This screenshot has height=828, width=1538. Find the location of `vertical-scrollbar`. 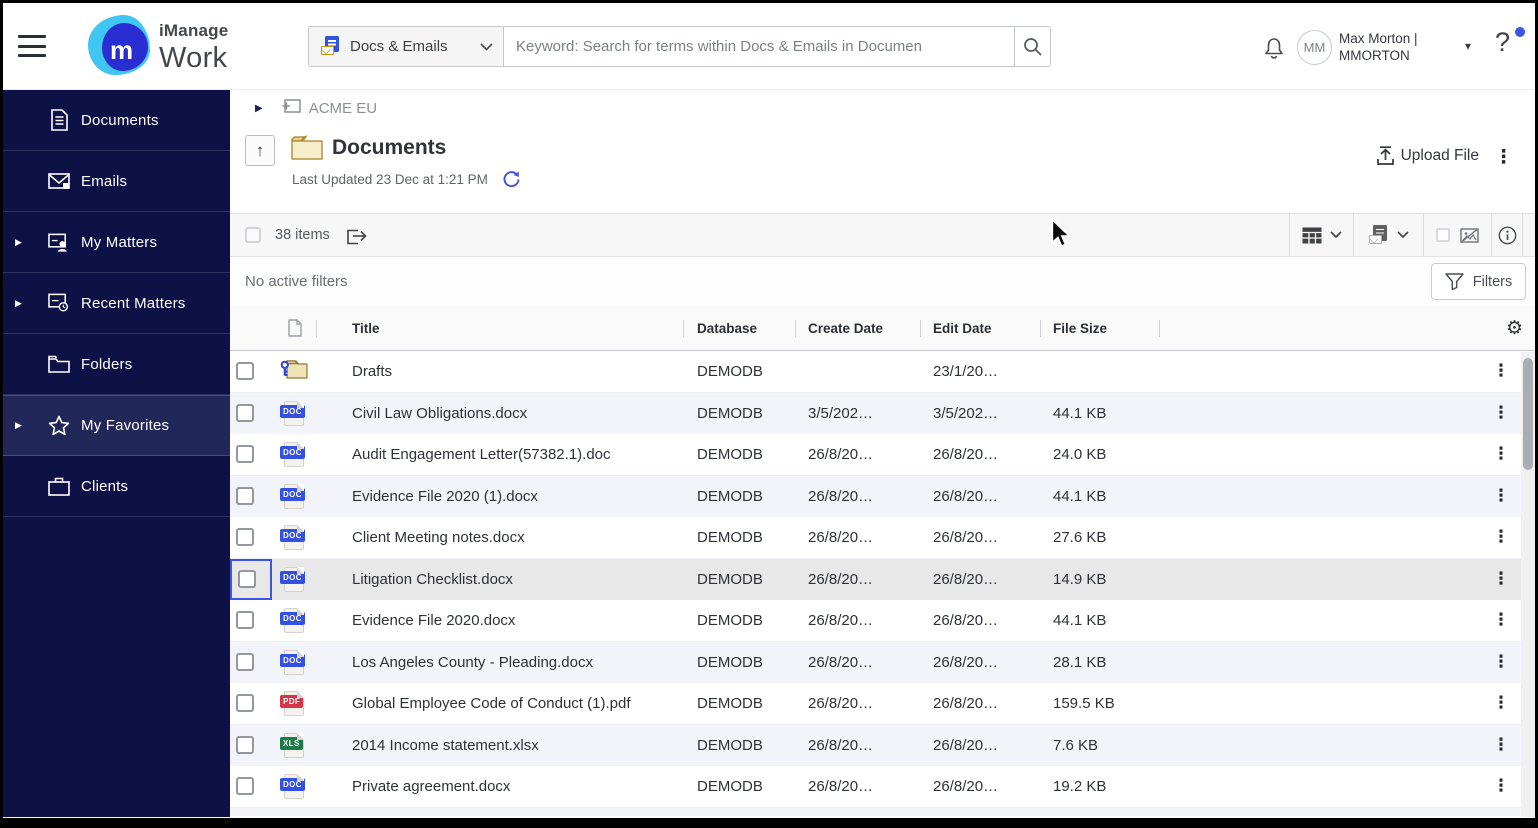

vertical-scrollbar is located at coordinates (1528, 584).